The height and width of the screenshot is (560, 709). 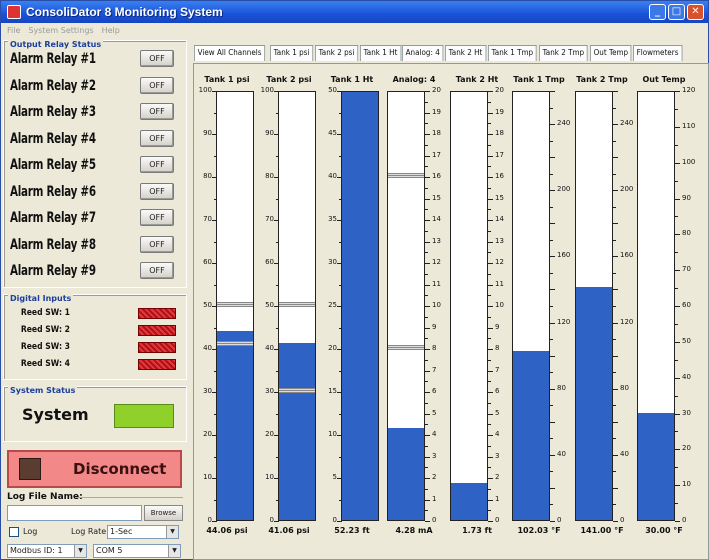 What do you see at coordinates (94, 112) in the screenshot?
I see `relay-row: Alarm Relay #3 OFF` at bounding box center [94, 112].